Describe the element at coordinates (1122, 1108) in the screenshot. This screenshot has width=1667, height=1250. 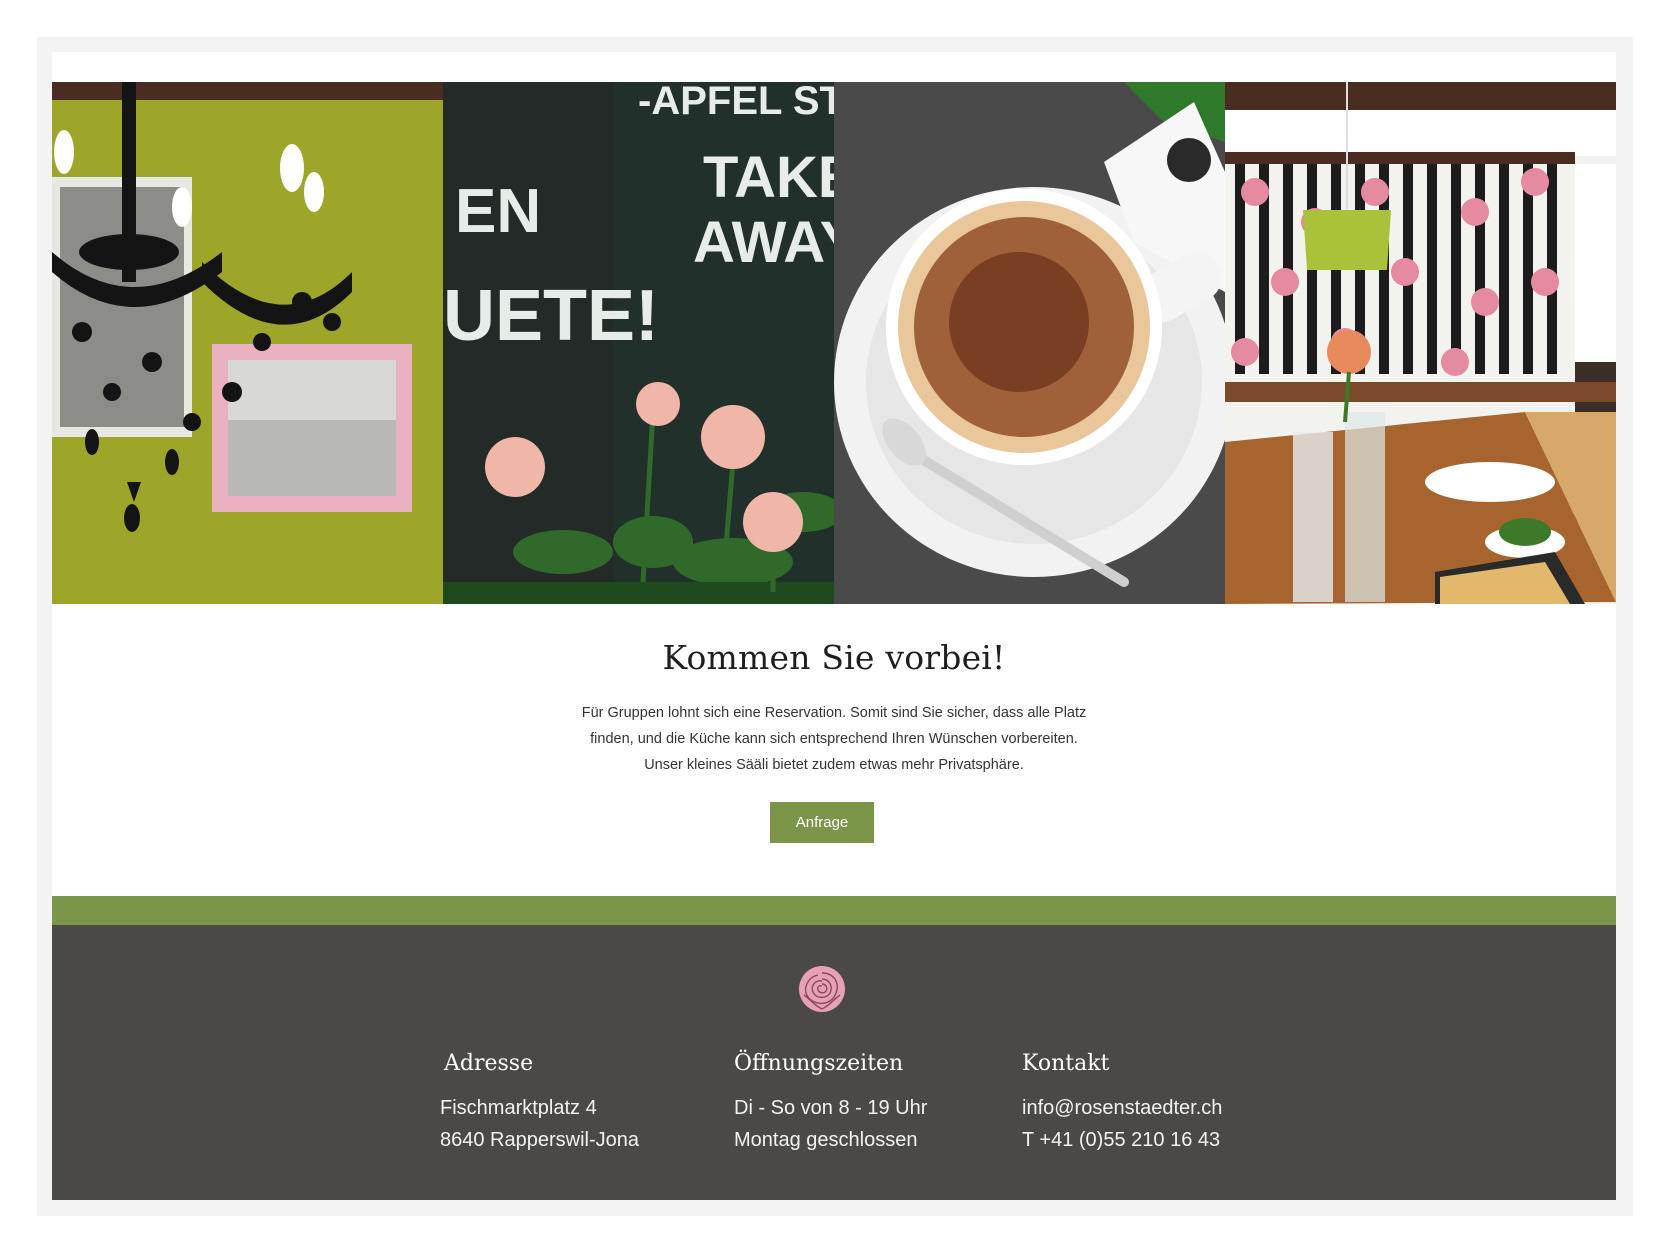
I see `contact-email-link: info@rosenstaedter.ch` at that location.